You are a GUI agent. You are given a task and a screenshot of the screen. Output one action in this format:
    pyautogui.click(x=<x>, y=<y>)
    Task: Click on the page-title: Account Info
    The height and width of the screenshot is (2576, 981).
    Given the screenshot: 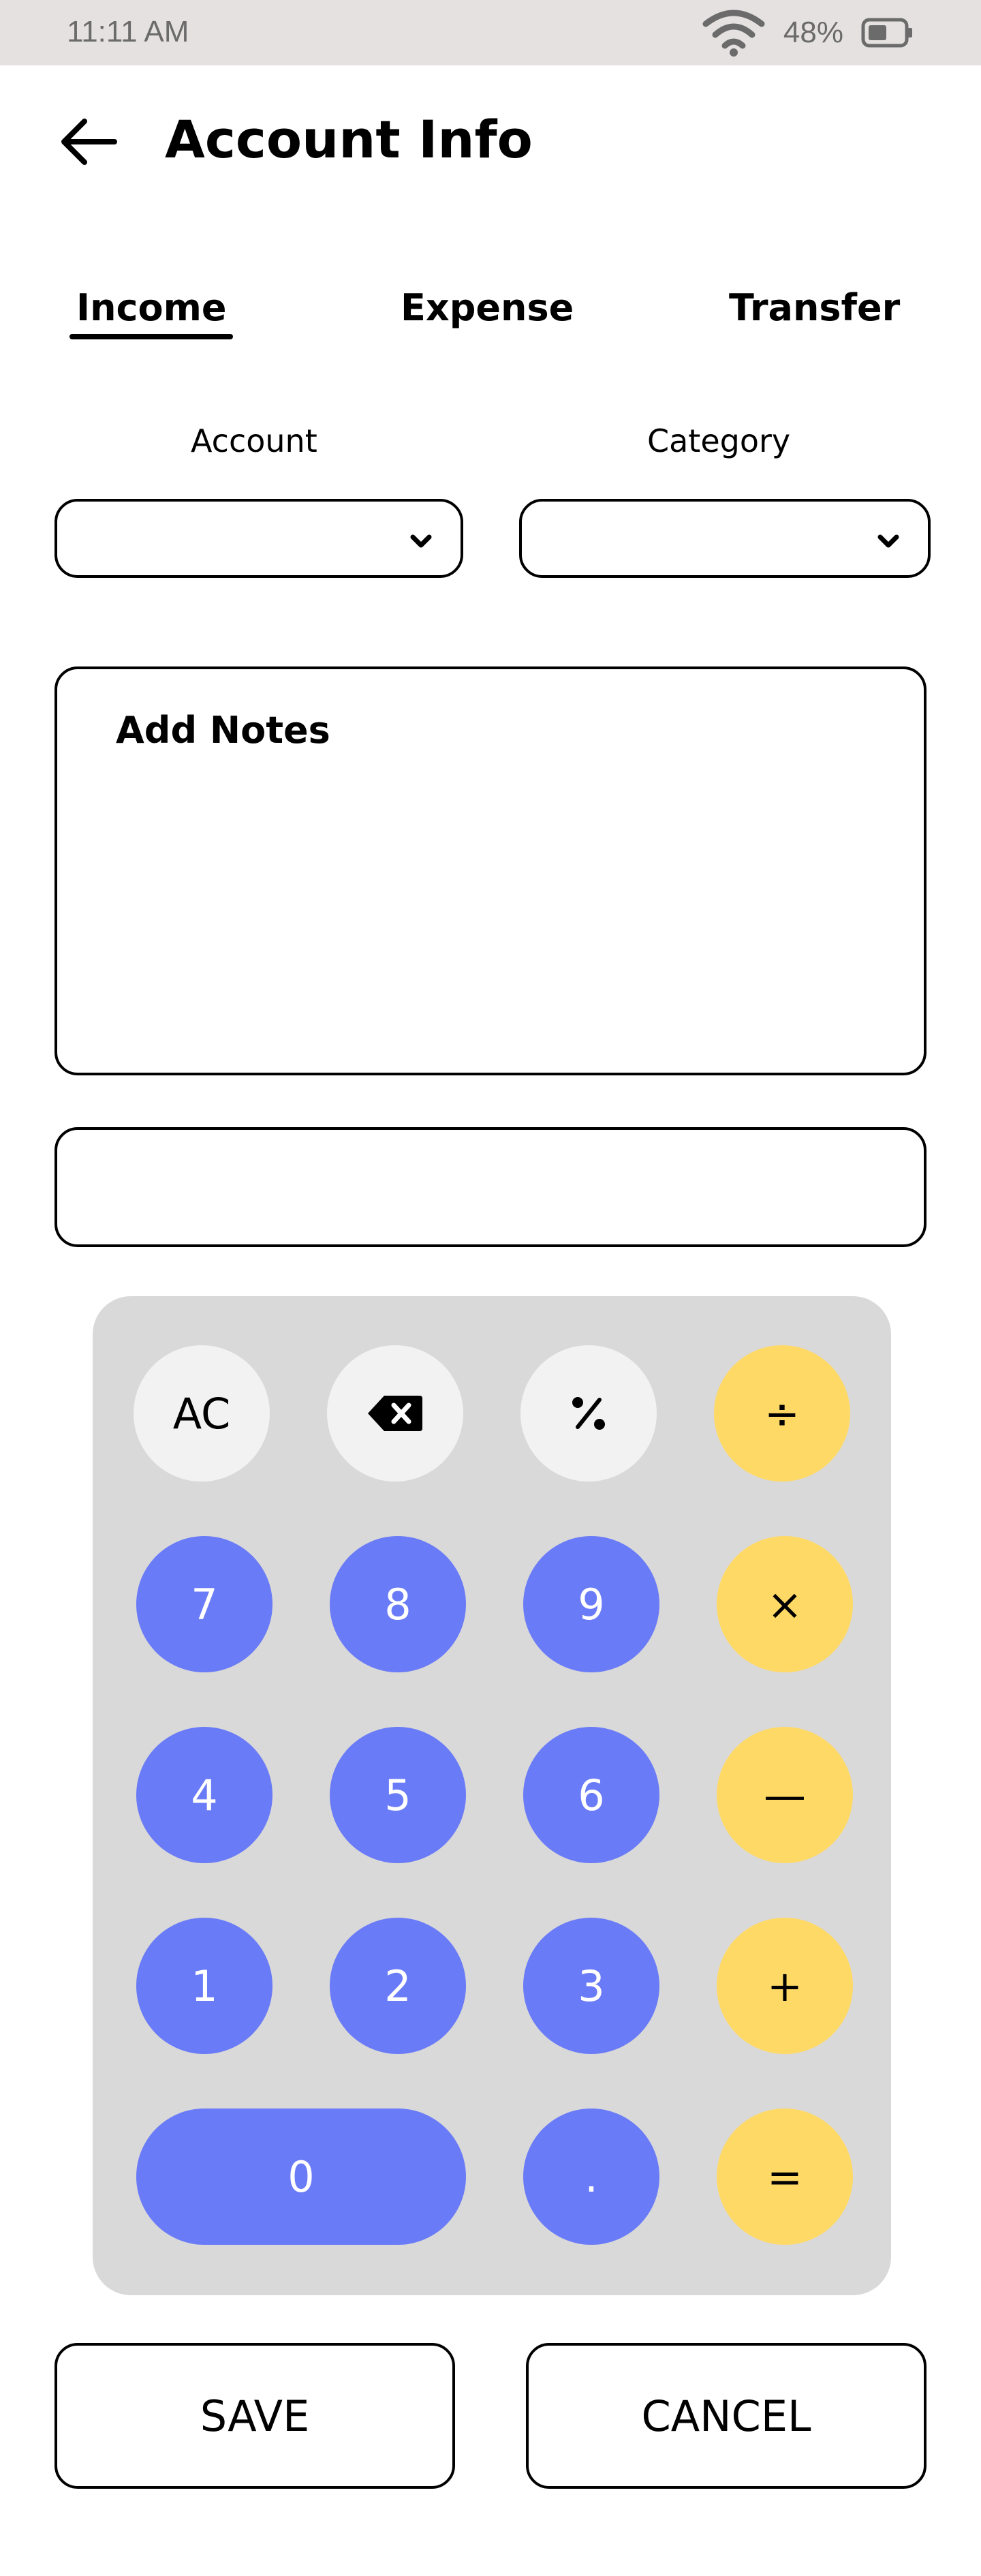 What is the action you would take?
    pyautogui.click(x=349, y=139)
    